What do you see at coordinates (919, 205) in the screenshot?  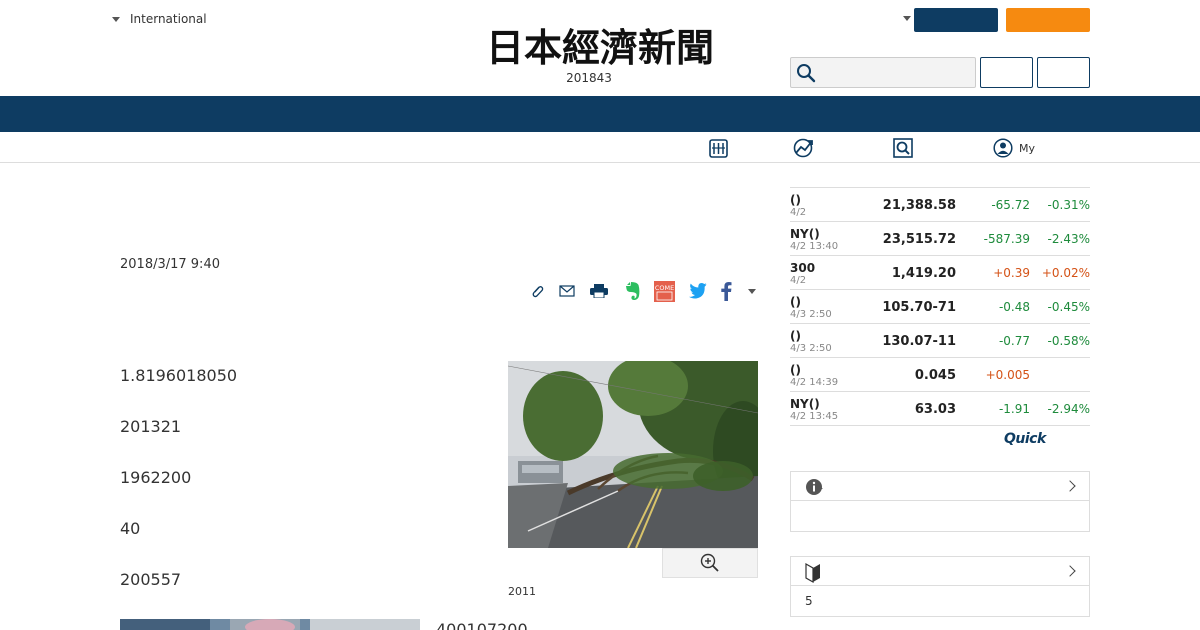 I see `market-value: 21,388.58` at bounding box center [919, 205].